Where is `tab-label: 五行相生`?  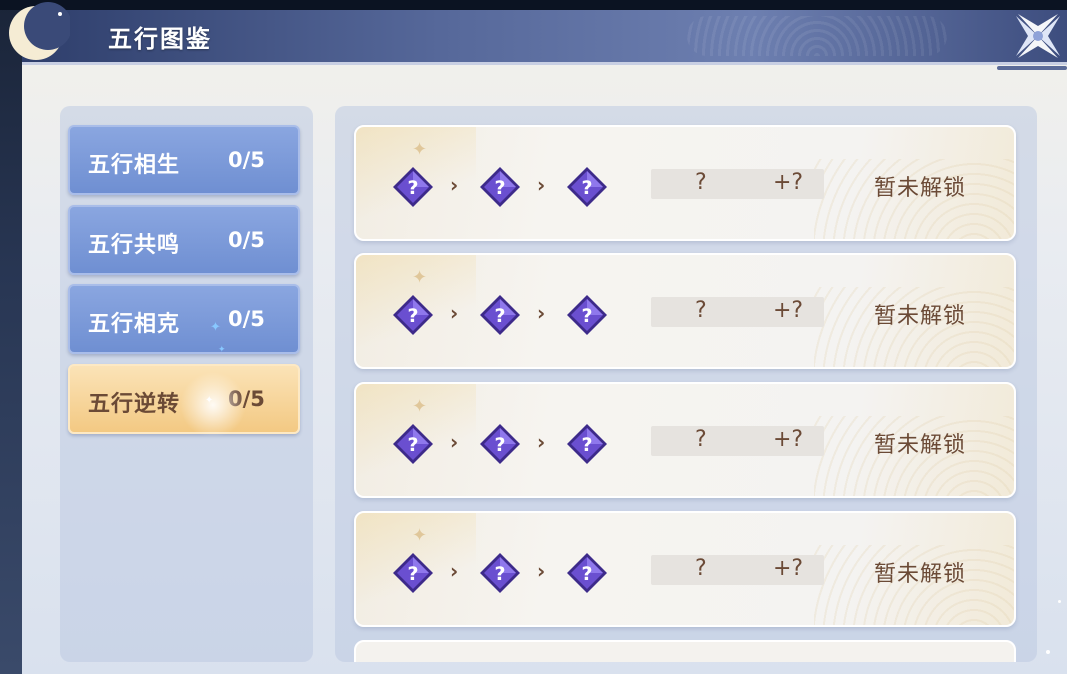
tab-label: 五行相生 is located at coordinates (134, 165).